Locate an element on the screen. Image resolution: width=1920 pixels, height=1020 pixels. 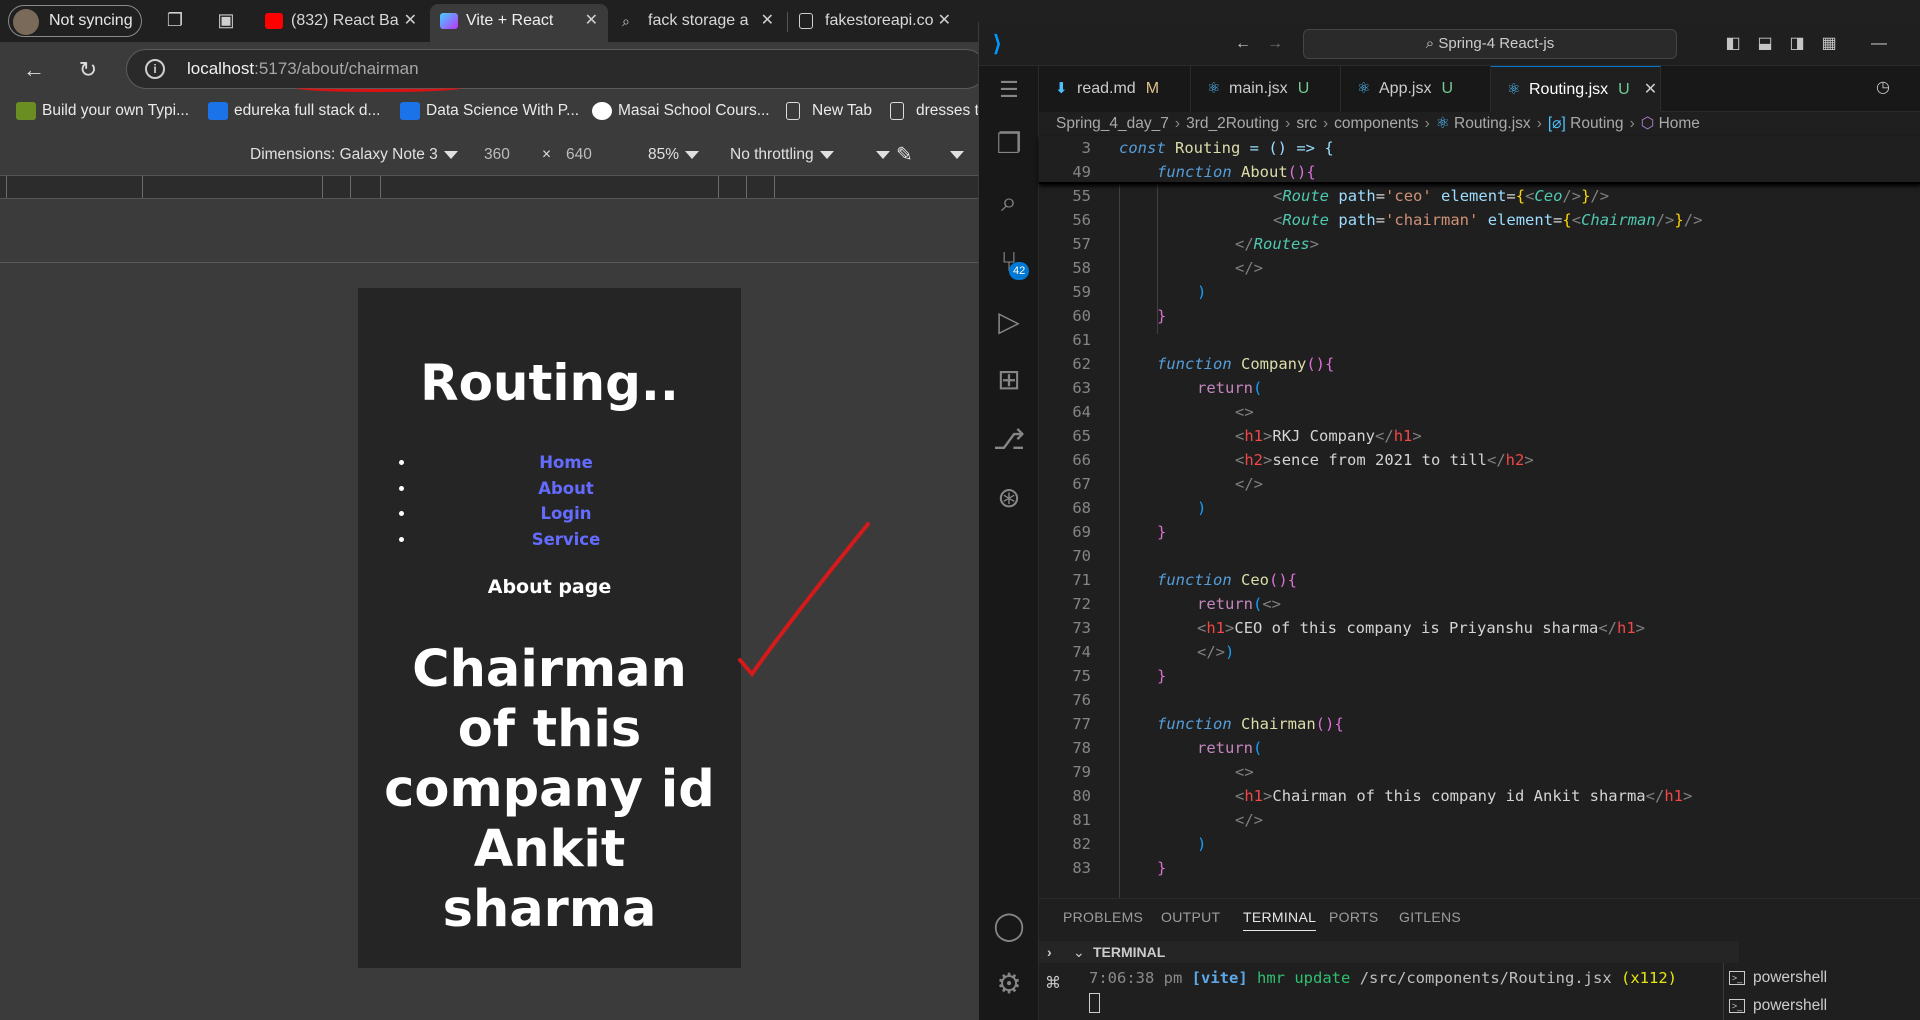
nav-link-about: About is located at coordinates (566, 488).